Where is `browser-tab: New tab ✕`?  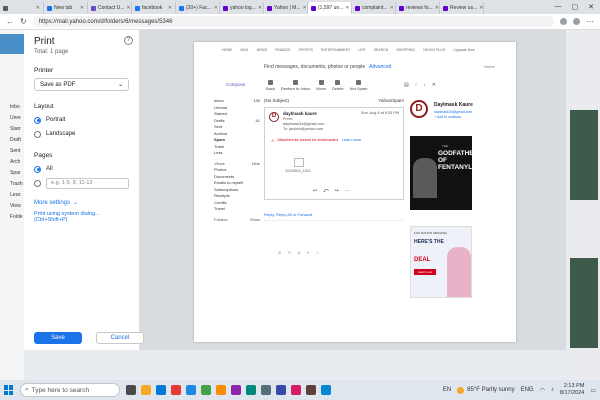 browser-tab: New tab ✕ is located at coordinates (66, 8).